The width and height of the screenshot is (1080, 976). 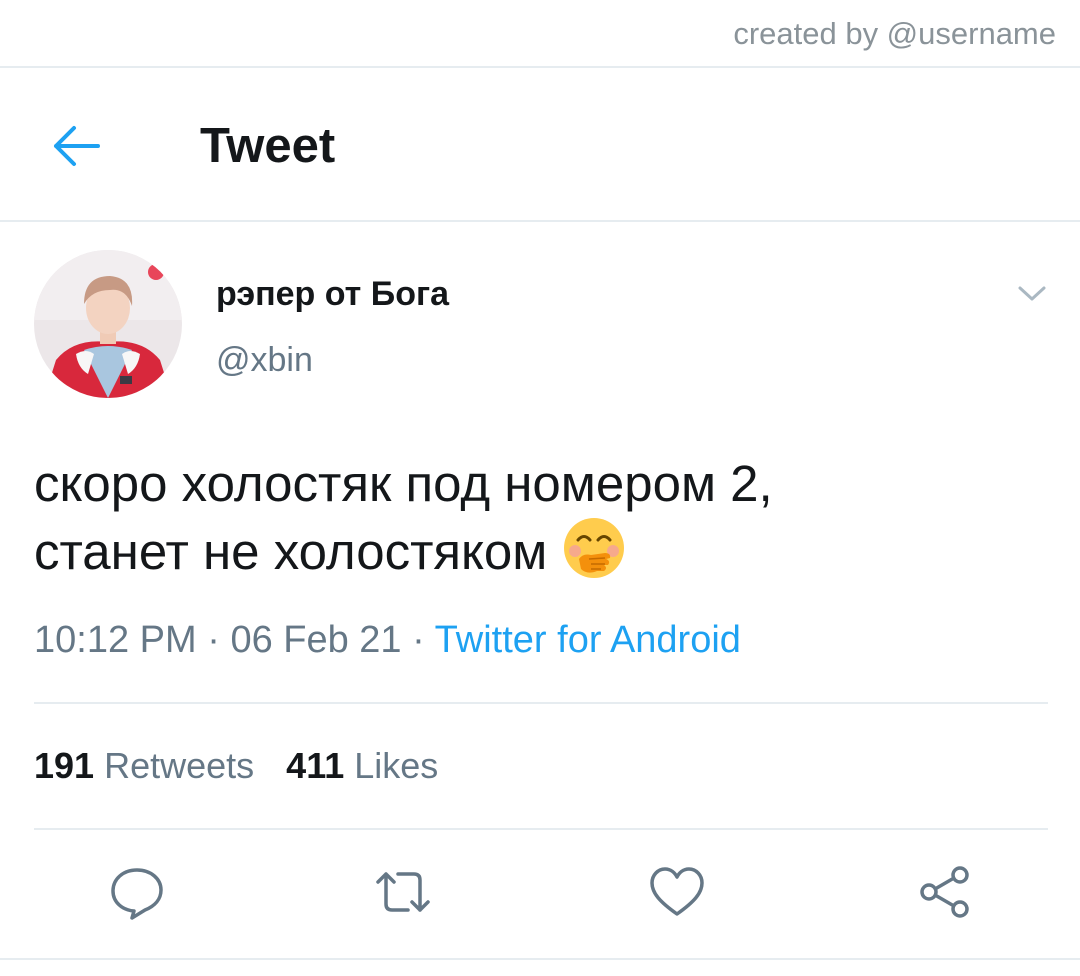 I want to click on likes-count: 411, so click(x=315, y=765).